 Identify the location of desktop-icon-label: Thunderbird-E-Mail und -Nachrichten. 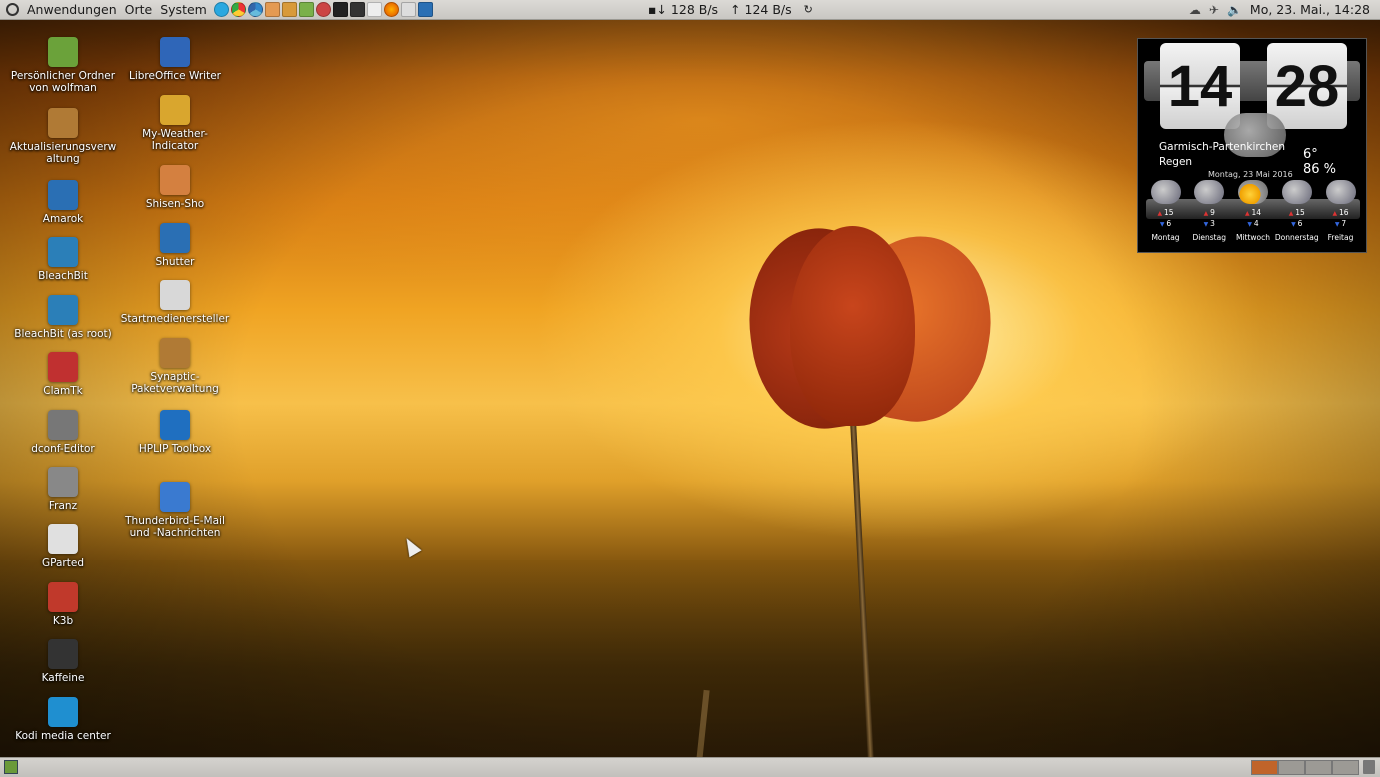
(175, 527).